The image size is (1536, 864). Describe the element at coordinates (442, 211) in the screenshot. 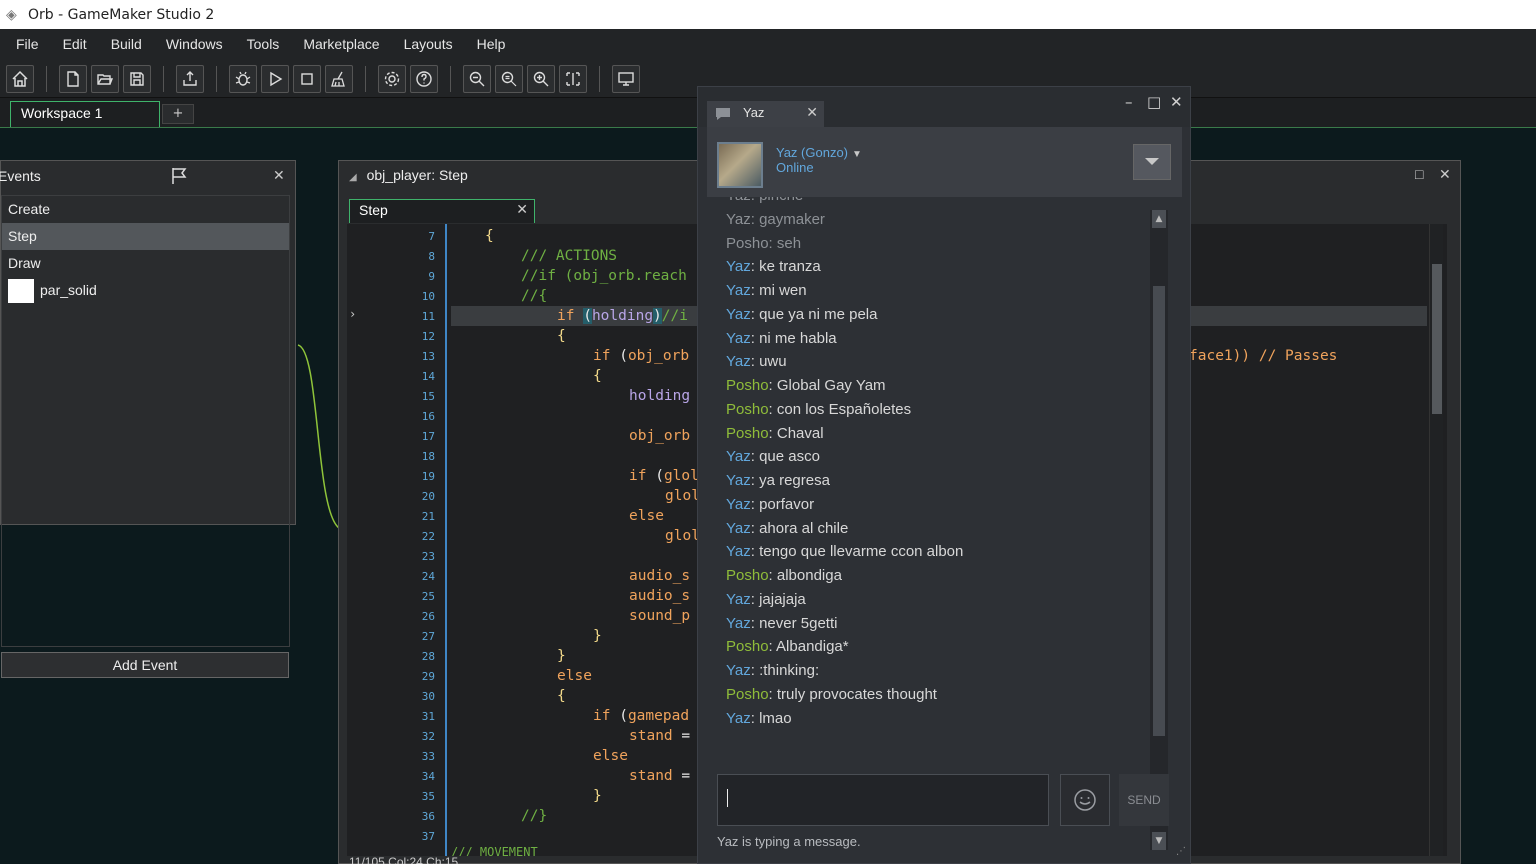

I see `step-event-tab: Step ✕` at that location.